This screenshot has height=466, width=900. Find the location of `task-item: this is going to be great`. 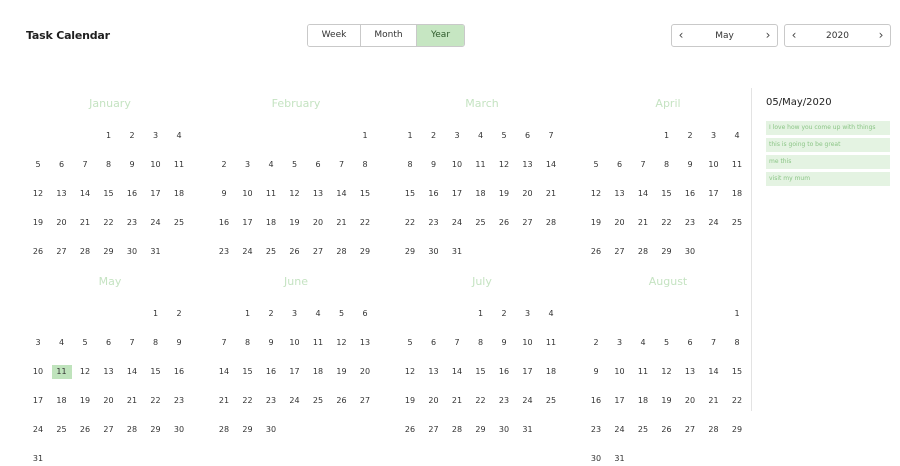

task-item: this is going to be great is located at coordinates (828, 145).